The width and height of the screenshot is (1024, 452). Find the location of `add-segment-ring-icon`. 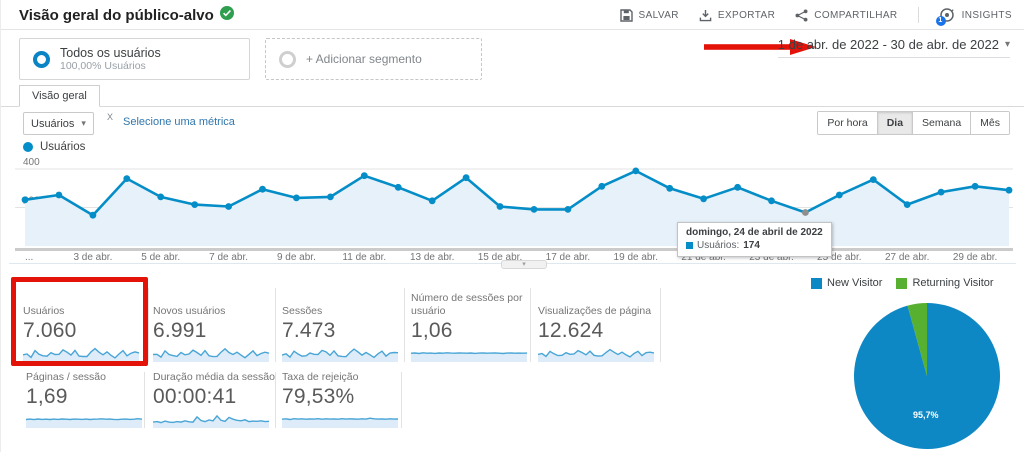

add-segment-ring-icon is located at coordinates (287, 59).